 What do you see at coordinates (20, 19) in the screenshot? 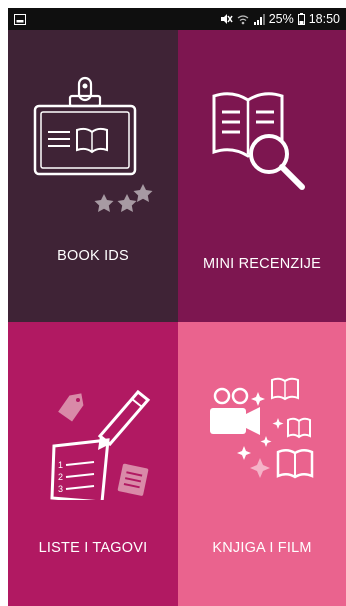
I see `gallery-icon` at bounding box center [20, 19].